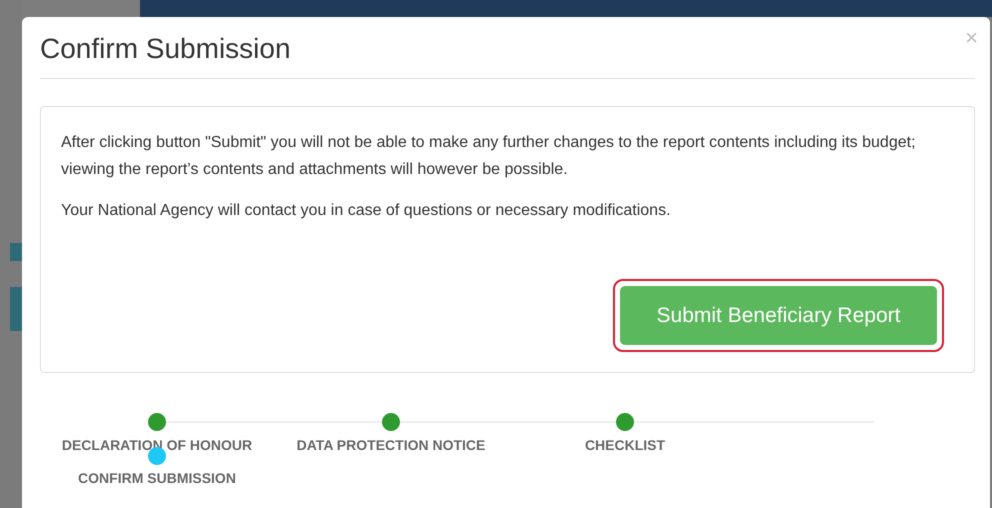 The height and width of the screenshot is (508, 992). I want to click on message-text: After clicking button "Submit" you will not be able to make any further changes to the report contents including its budget; viewing the report’s contents and attachments will however be possible., so click(489, 156).